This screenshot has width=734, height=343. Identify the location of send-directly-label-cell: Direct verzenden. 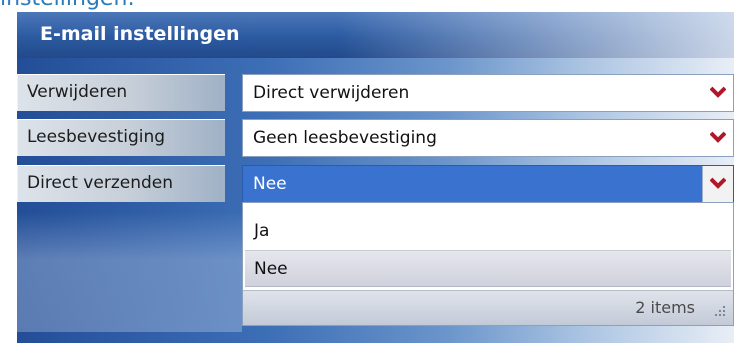
(121, 183).